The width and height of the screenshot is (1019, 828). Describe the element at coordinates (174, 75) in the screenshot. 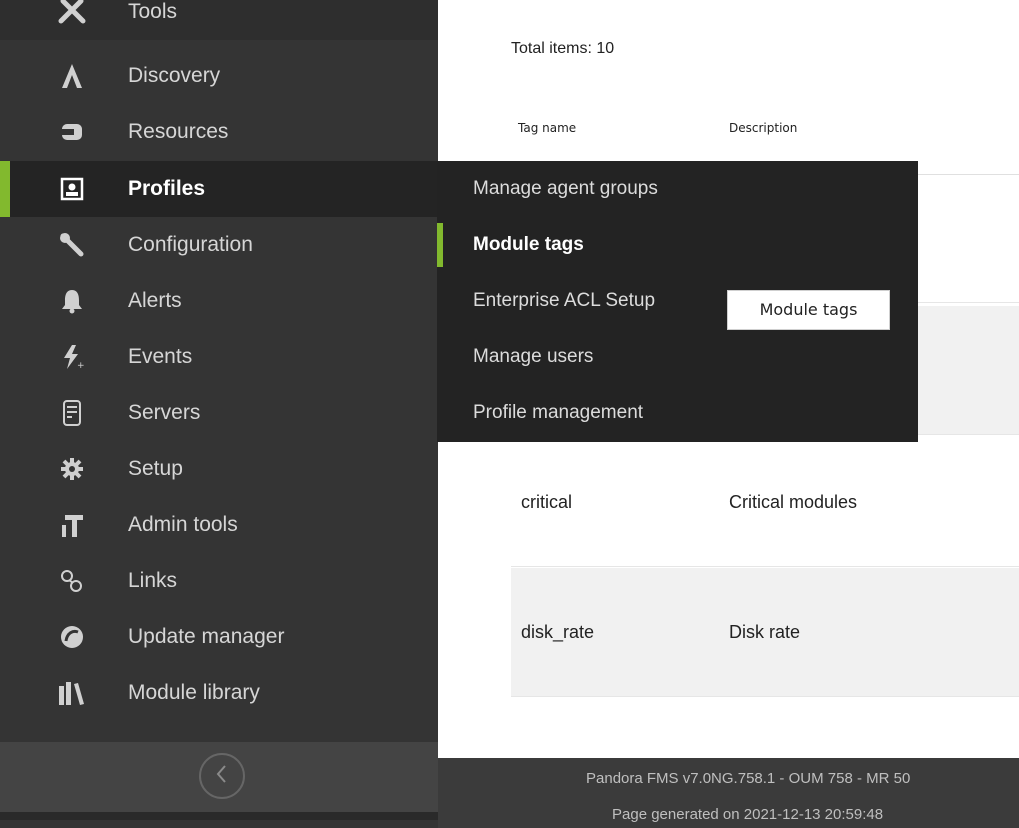

I see `sidebar-item-label: Discovery` at that location.